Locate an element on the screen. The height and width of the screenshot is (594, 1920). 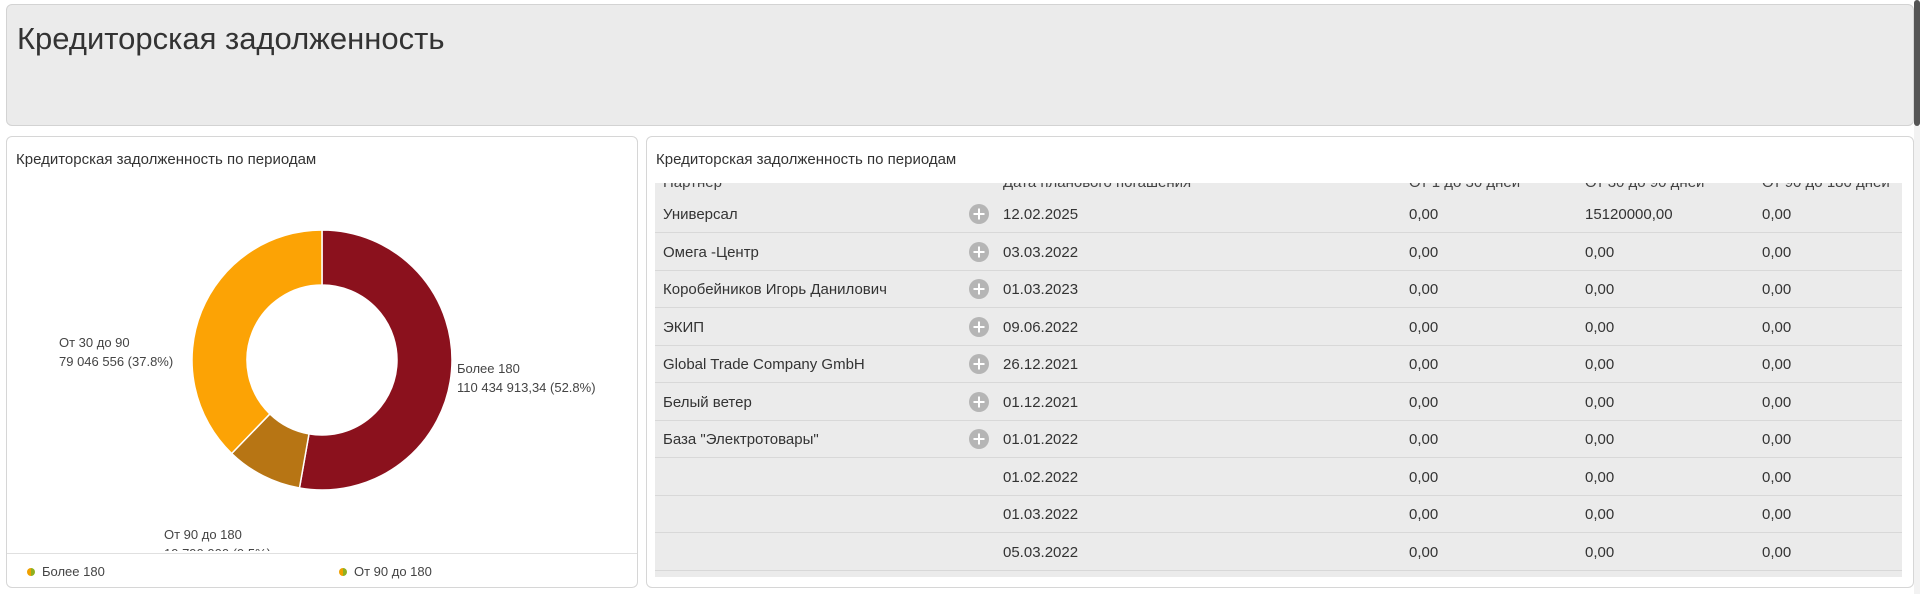
chart-legend: Более 180 От 90 до 180 is located at coordinates (322, 570).